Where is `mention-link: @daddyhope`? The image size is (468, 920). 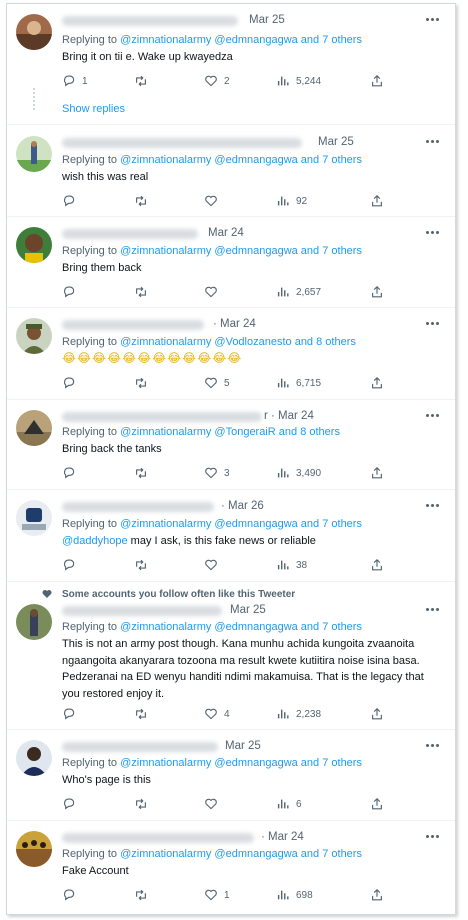
mention-link: @daddyhope is located at coordinates (95, 541).